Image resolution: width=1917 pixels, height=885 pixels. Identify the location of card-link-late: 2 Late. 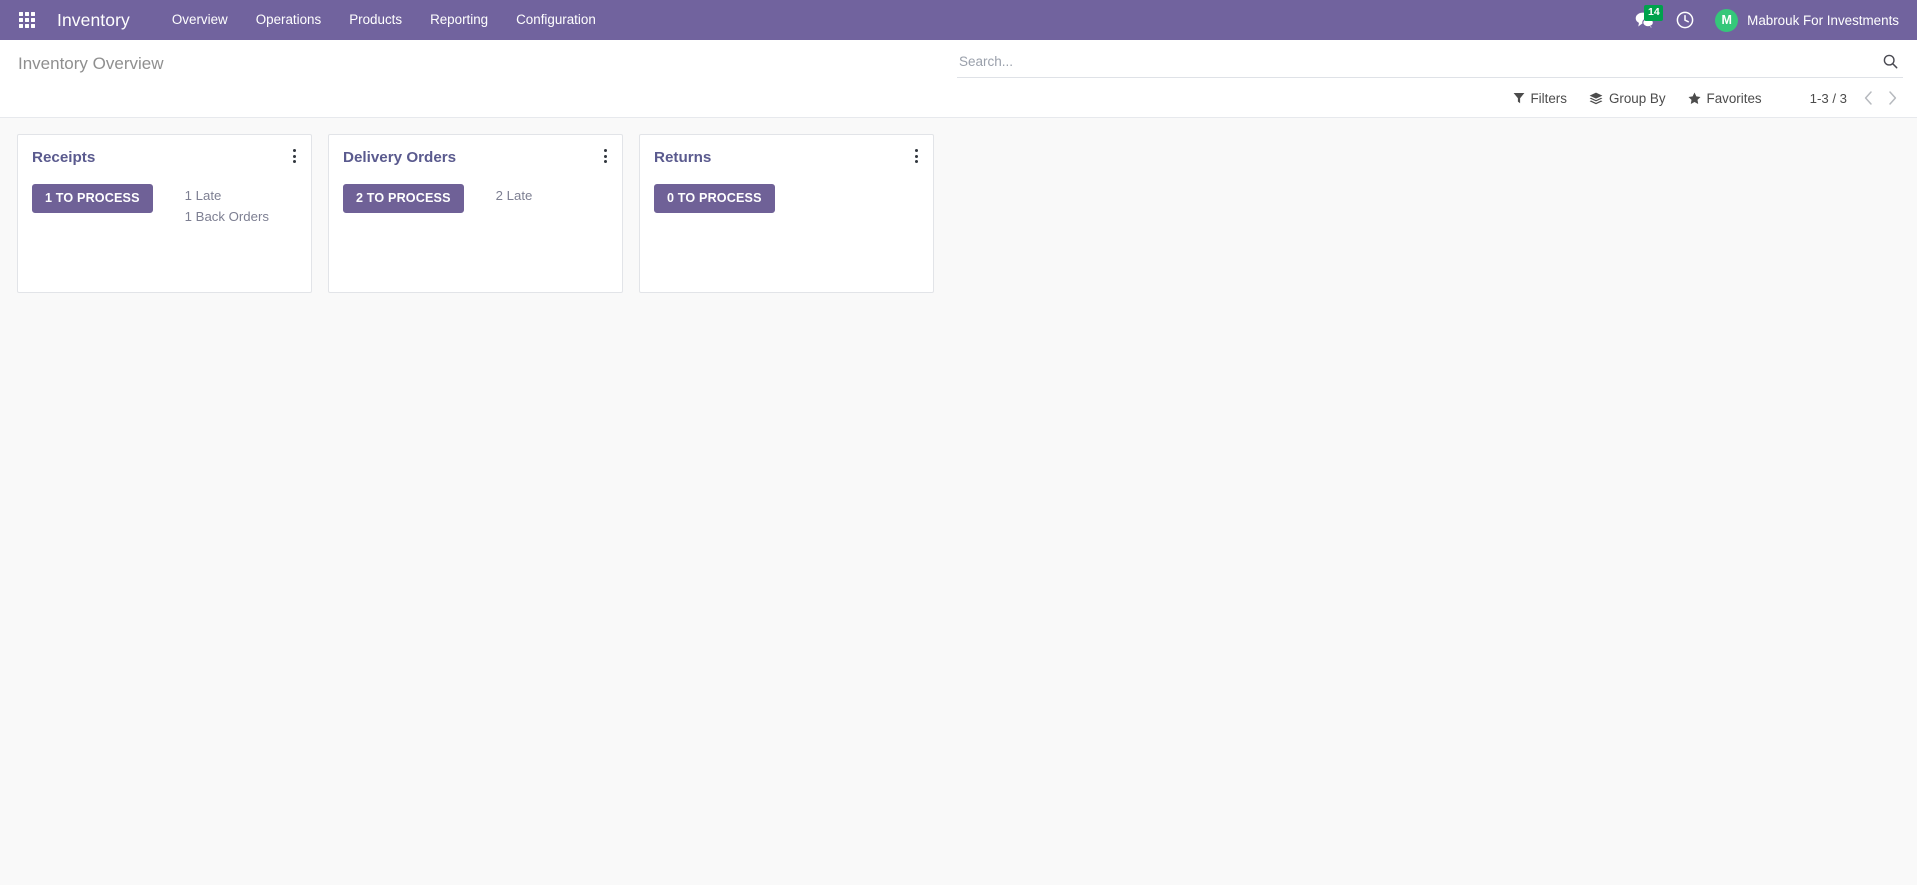
(514, 195).